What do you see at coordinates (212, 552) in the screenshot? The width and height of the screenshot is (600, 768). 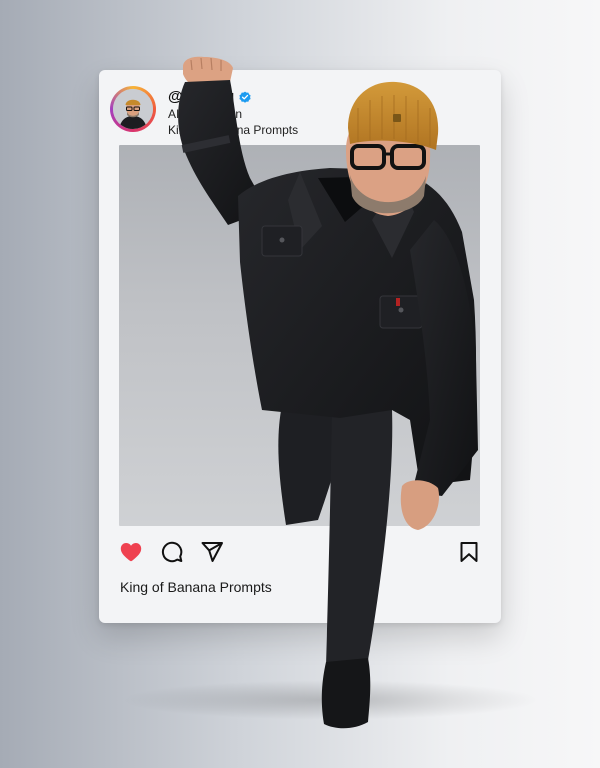 I see `paper-plane-icon` at bounding box center [212, 552].